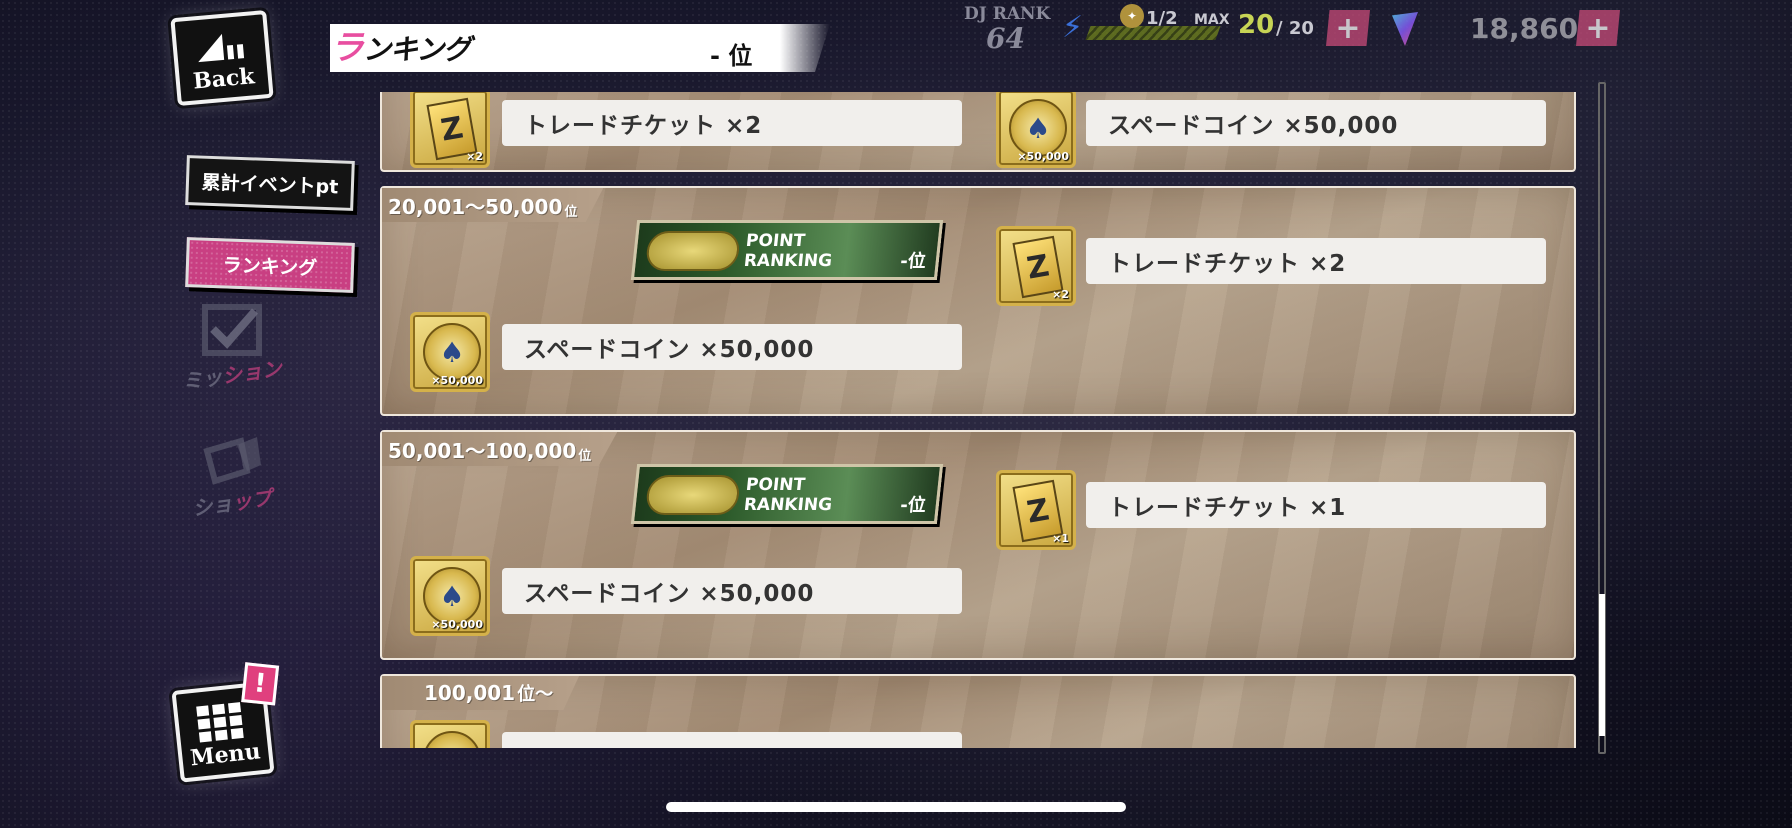 The image size is (1792, 828). I want to click on medal-icon: ✦, so click(1132, 16).